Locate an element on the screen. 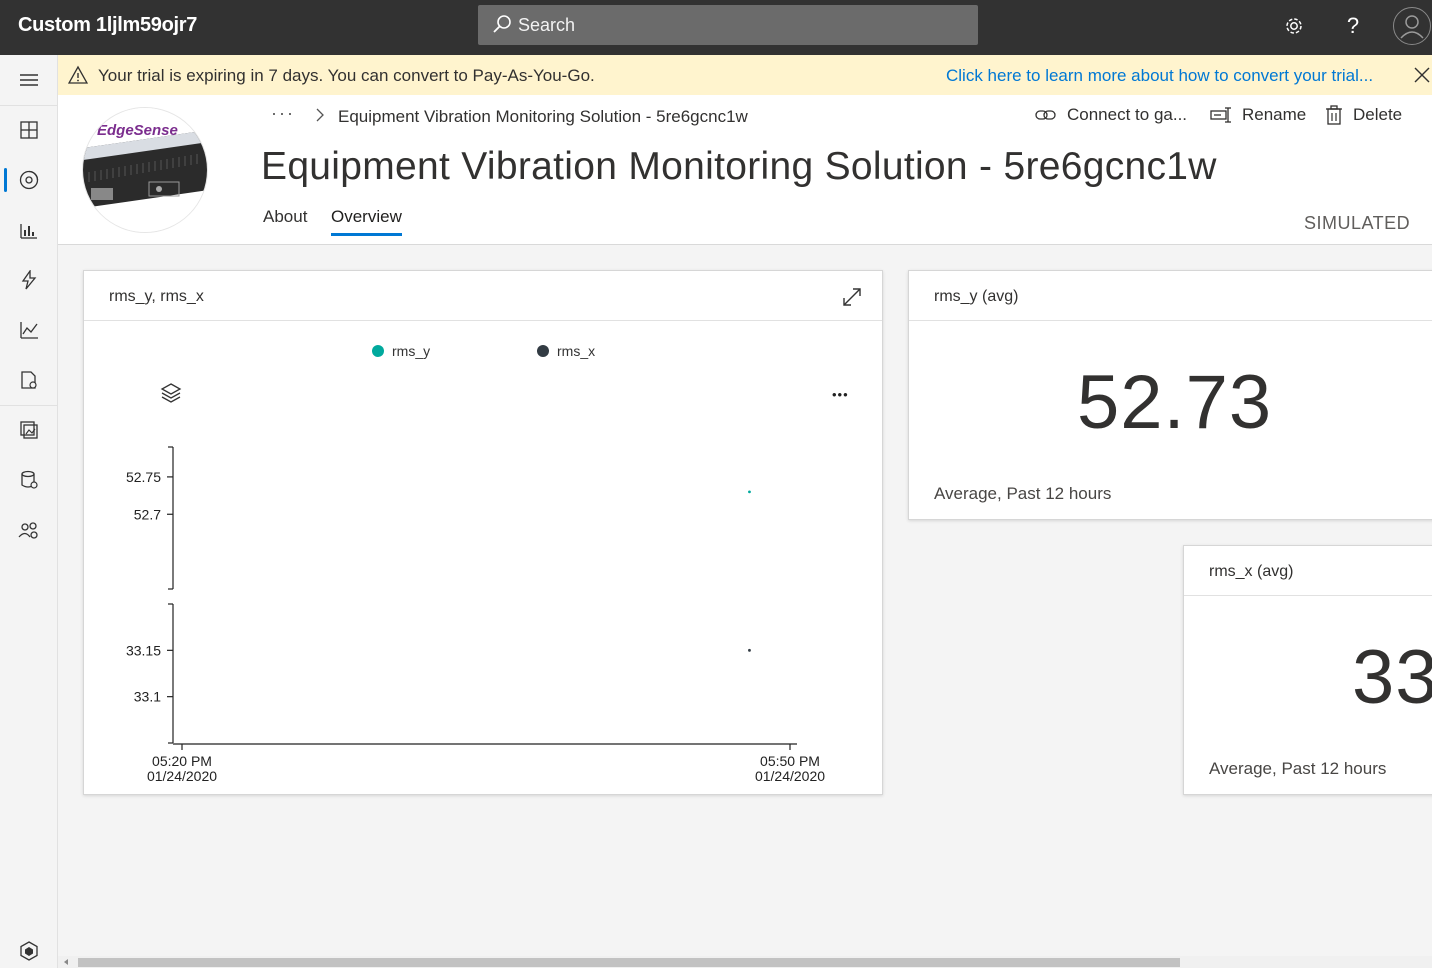 This screenshot has height=968, width=1432. device-brand-label: EdgeSense is located at coordinates (137, 130).